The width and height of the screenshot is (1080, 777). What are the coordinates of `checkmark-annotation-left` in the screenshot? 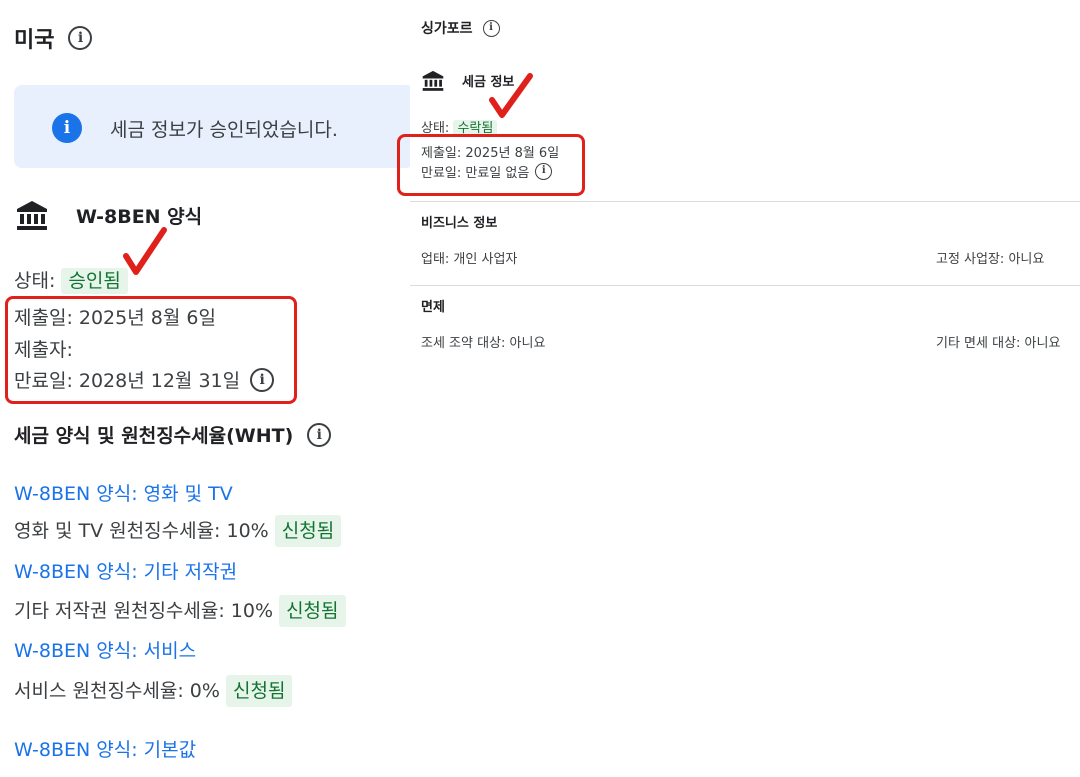 It's located at (145, 251).